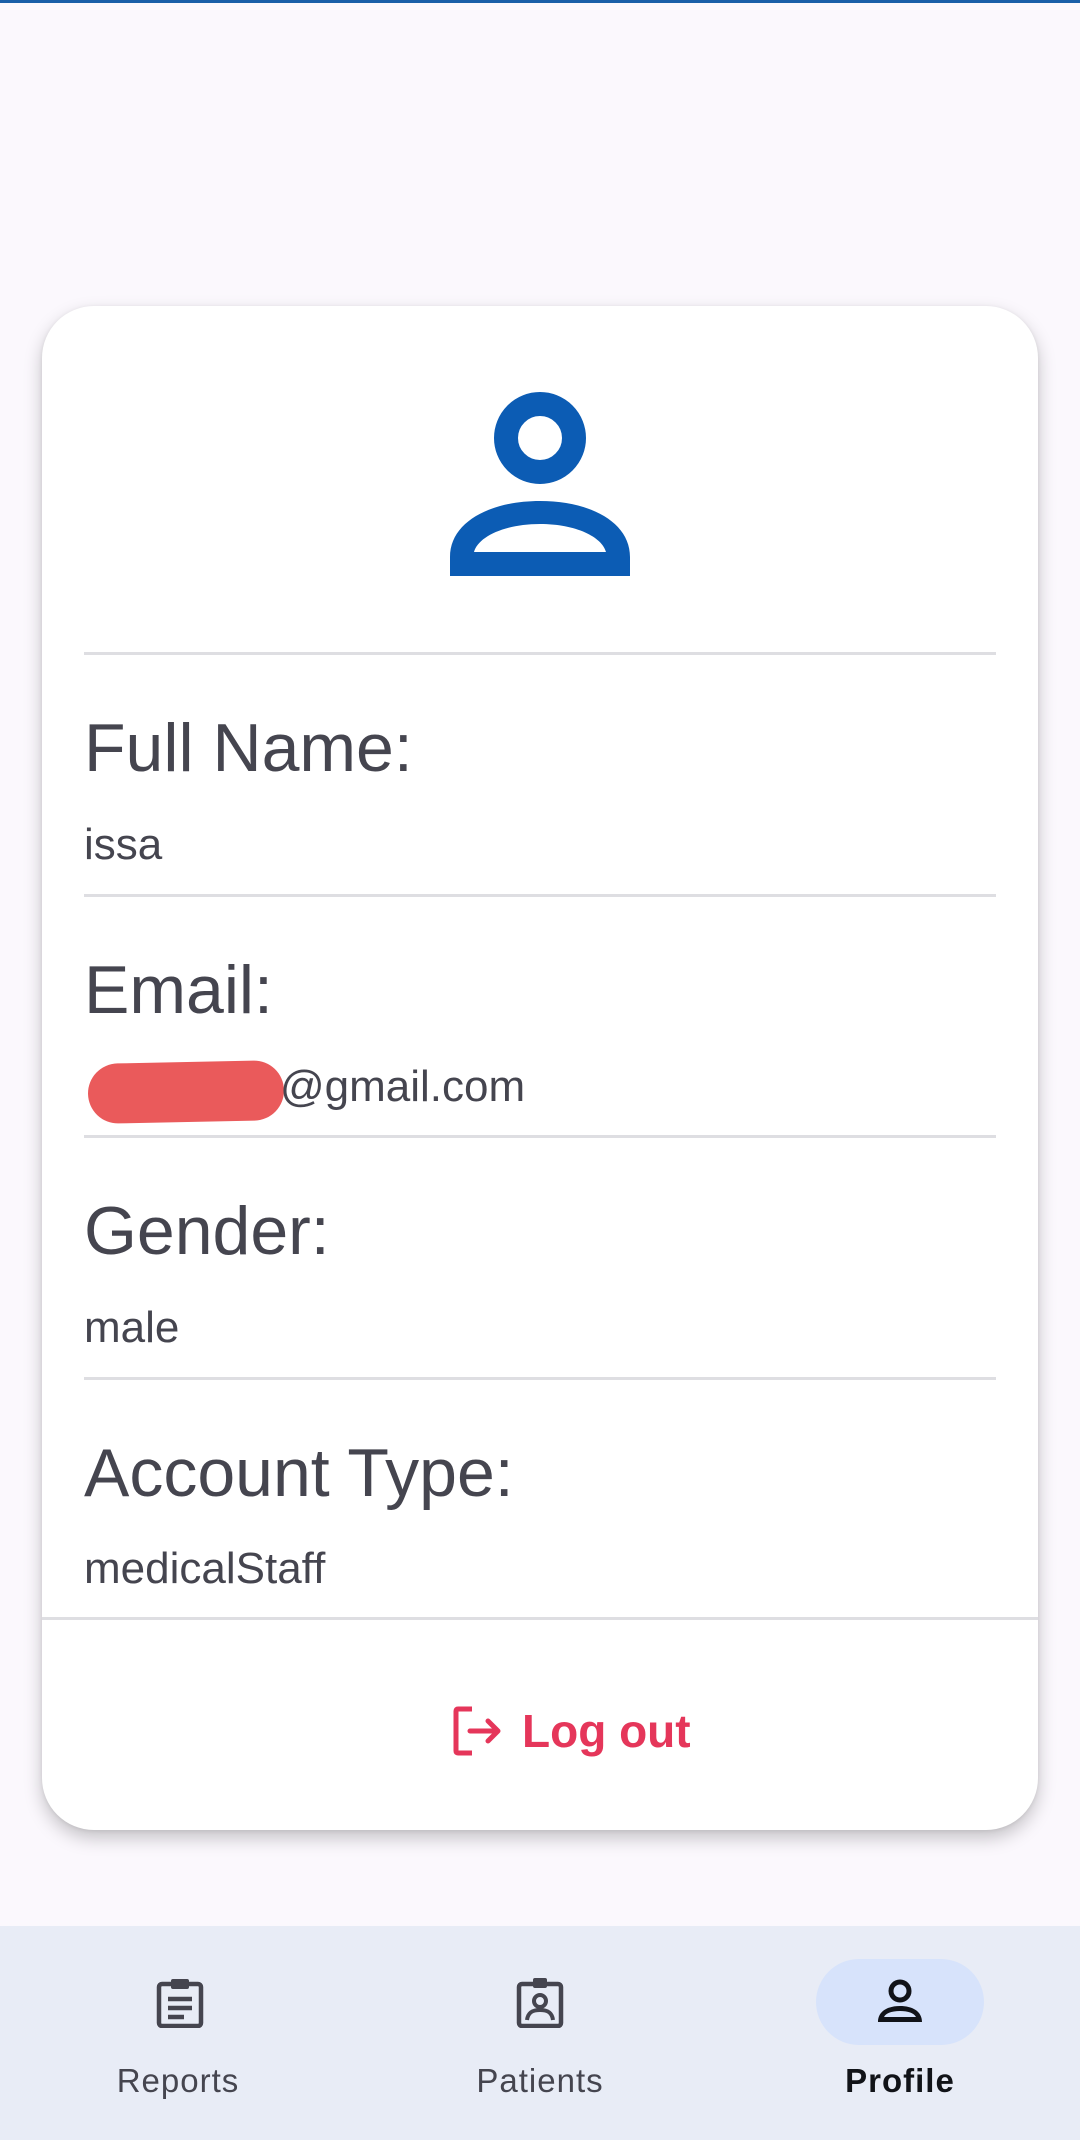  What do you see at coordinates (900, 2080) in the screenshot?
I see `nav-label-profile: Profile` at bounding box center [900, 2080].